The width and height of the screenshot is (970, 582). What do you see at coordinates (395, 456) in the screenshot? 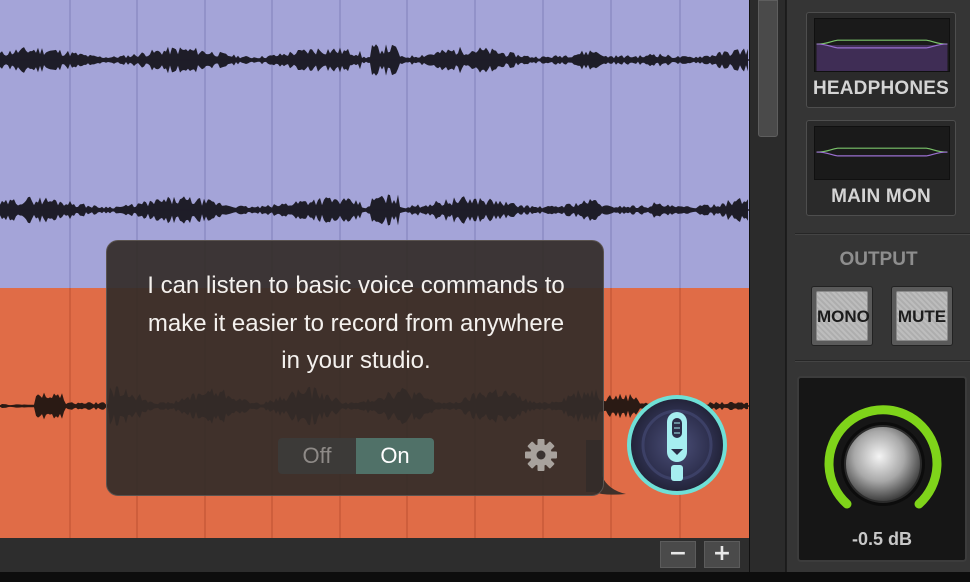
I see `toggle-on-option: On` at bounding box center [395, 456].